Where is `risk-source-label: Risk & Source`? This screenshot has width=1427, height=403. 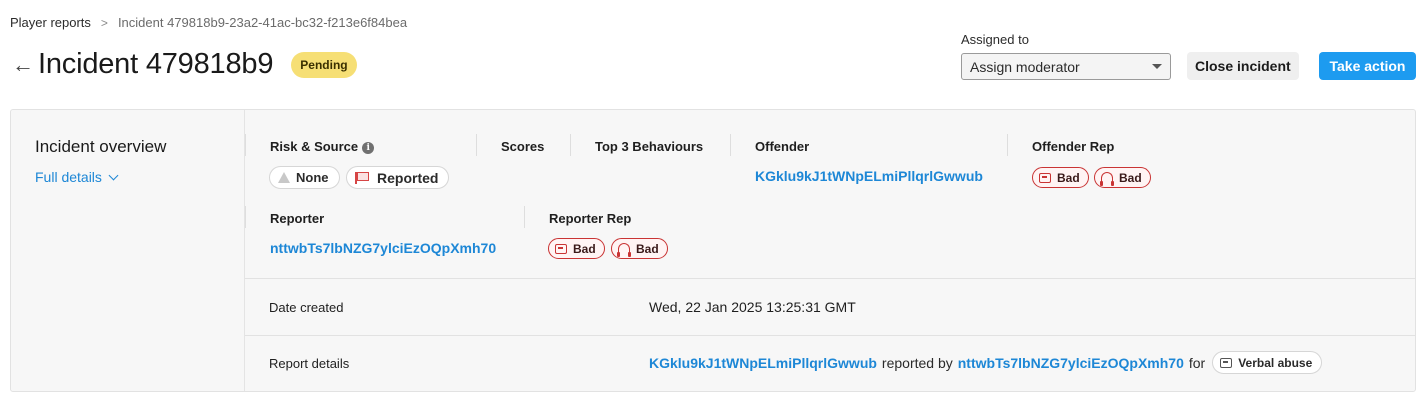 risk-source-label: Risk & Source is located at coordinates (314, 146).